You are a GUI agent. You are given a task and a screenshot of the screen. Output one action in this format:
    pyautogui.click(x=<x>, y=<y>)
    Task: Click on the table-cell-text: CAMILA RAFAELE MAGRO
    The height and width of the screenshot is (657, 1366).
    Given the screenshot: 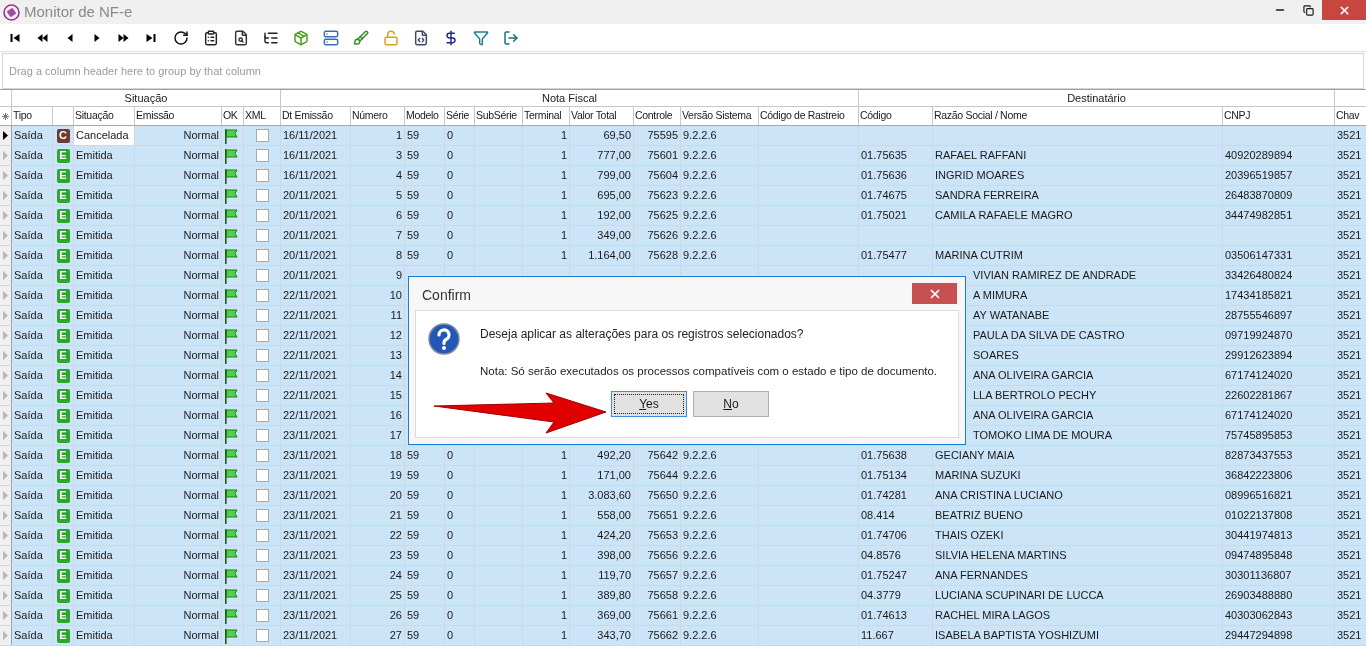 What is the action you would take?
    pyautogui.click(x=1004, y=216)
    